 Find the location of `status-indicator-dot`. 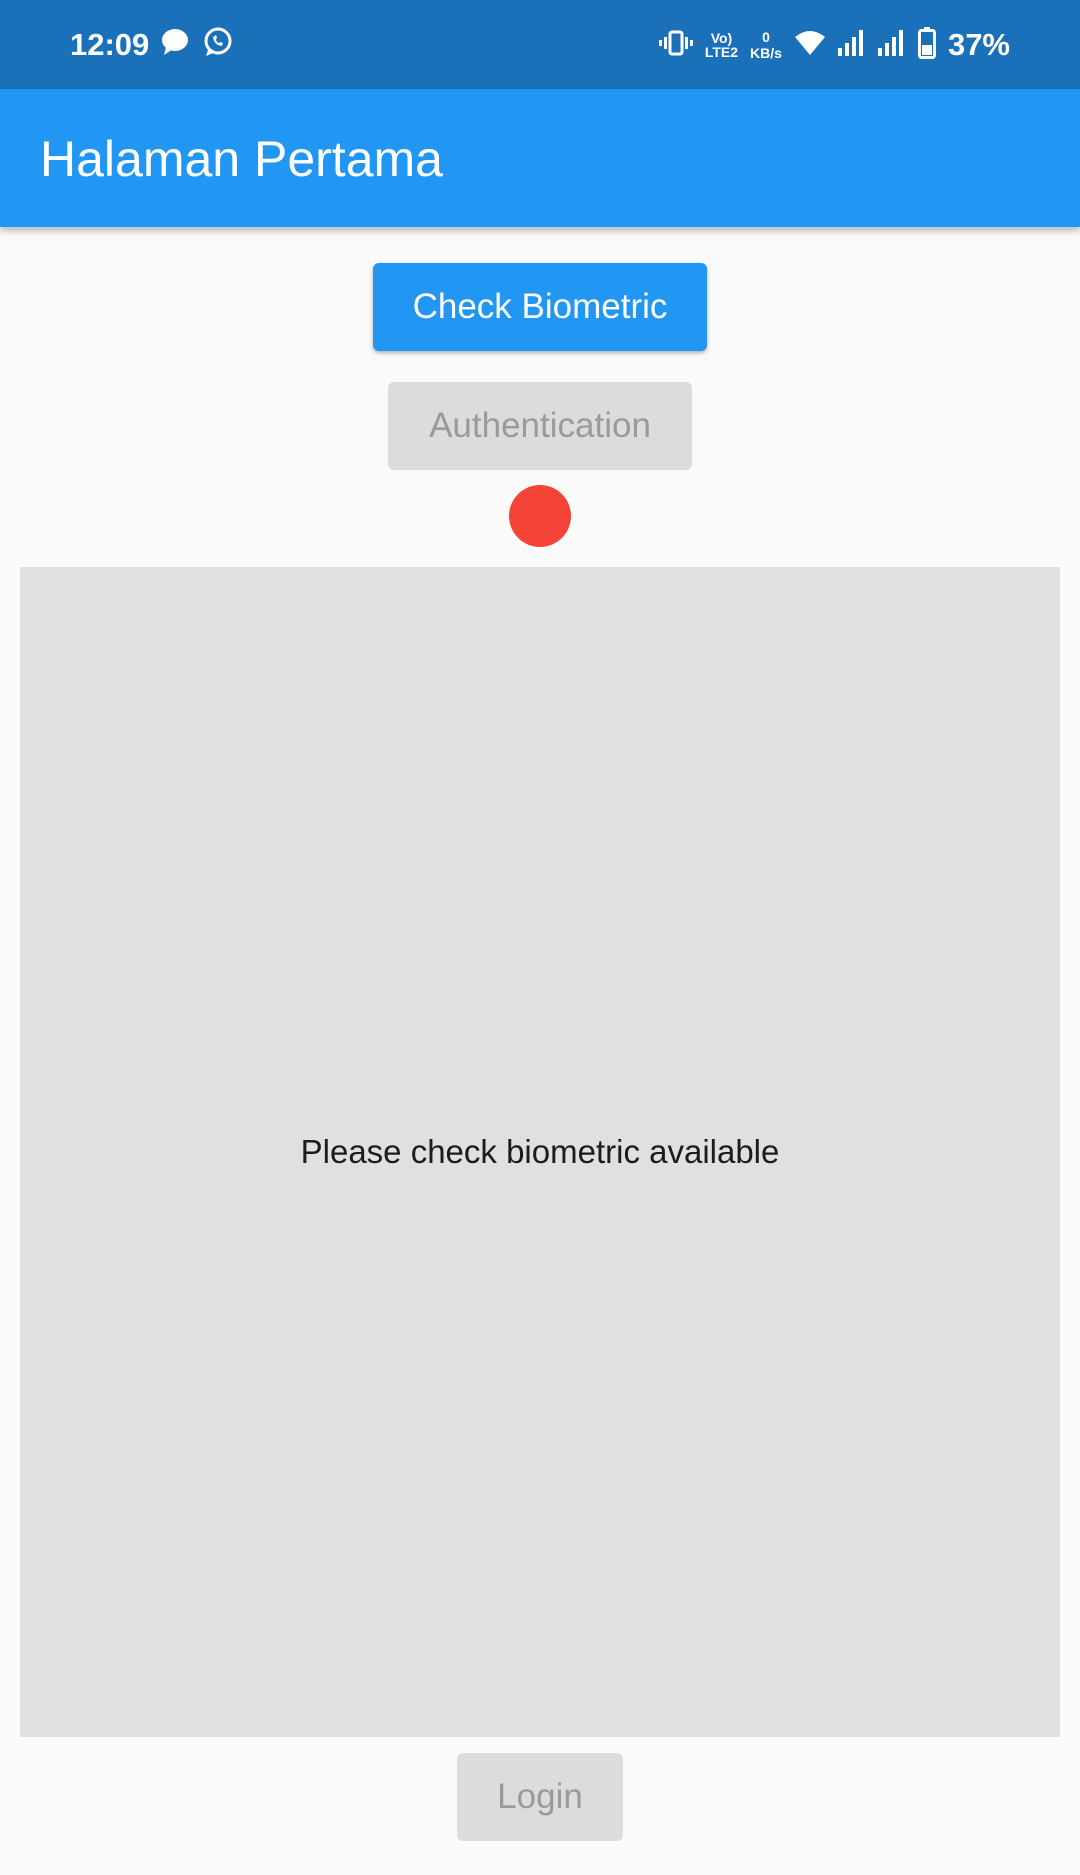

status-indicator-dot is located at coordinates (540, 516).